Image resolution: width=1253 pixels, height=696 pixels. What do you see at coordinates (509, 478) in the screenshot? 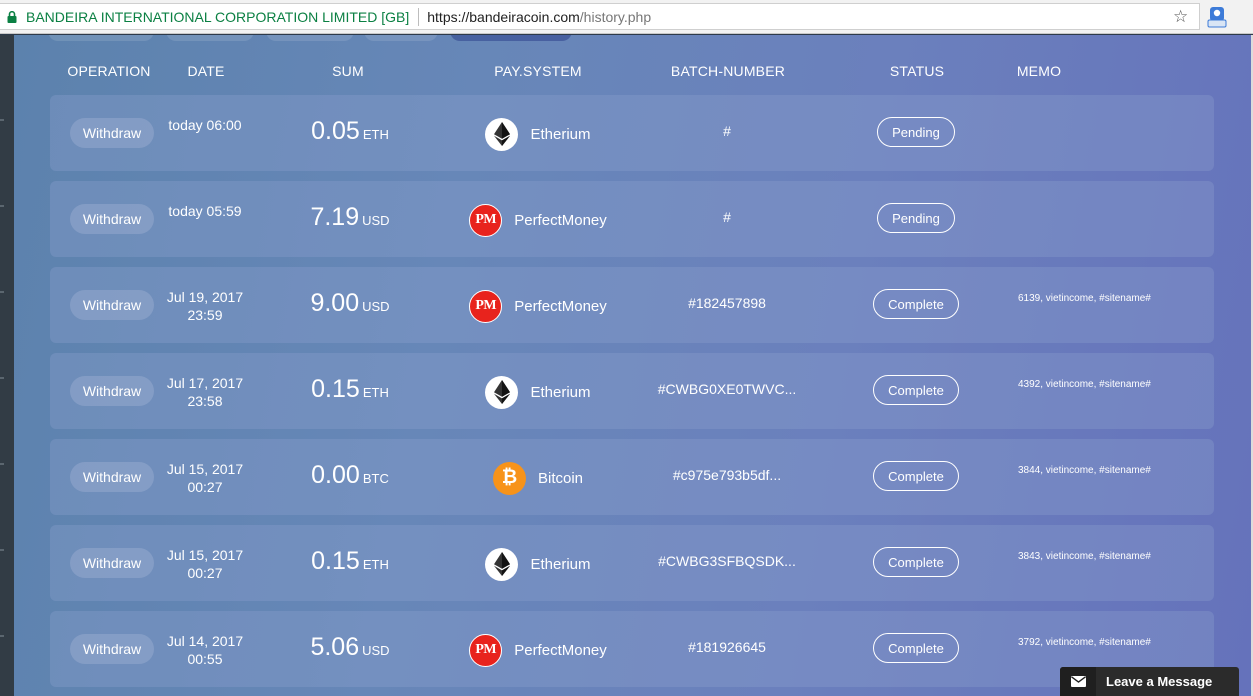
I see `bitcoin-icon: ₿` at bounding box center [509, 478].